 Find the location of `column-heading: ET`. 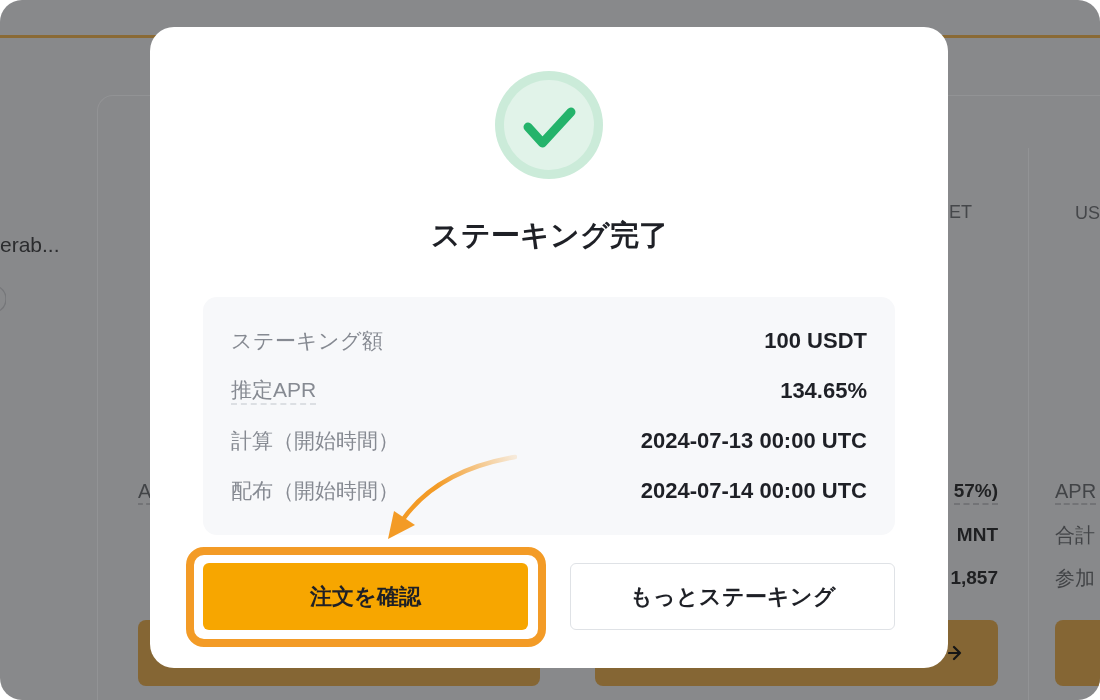

column-heading: ET is located at coordinates (960, 212).